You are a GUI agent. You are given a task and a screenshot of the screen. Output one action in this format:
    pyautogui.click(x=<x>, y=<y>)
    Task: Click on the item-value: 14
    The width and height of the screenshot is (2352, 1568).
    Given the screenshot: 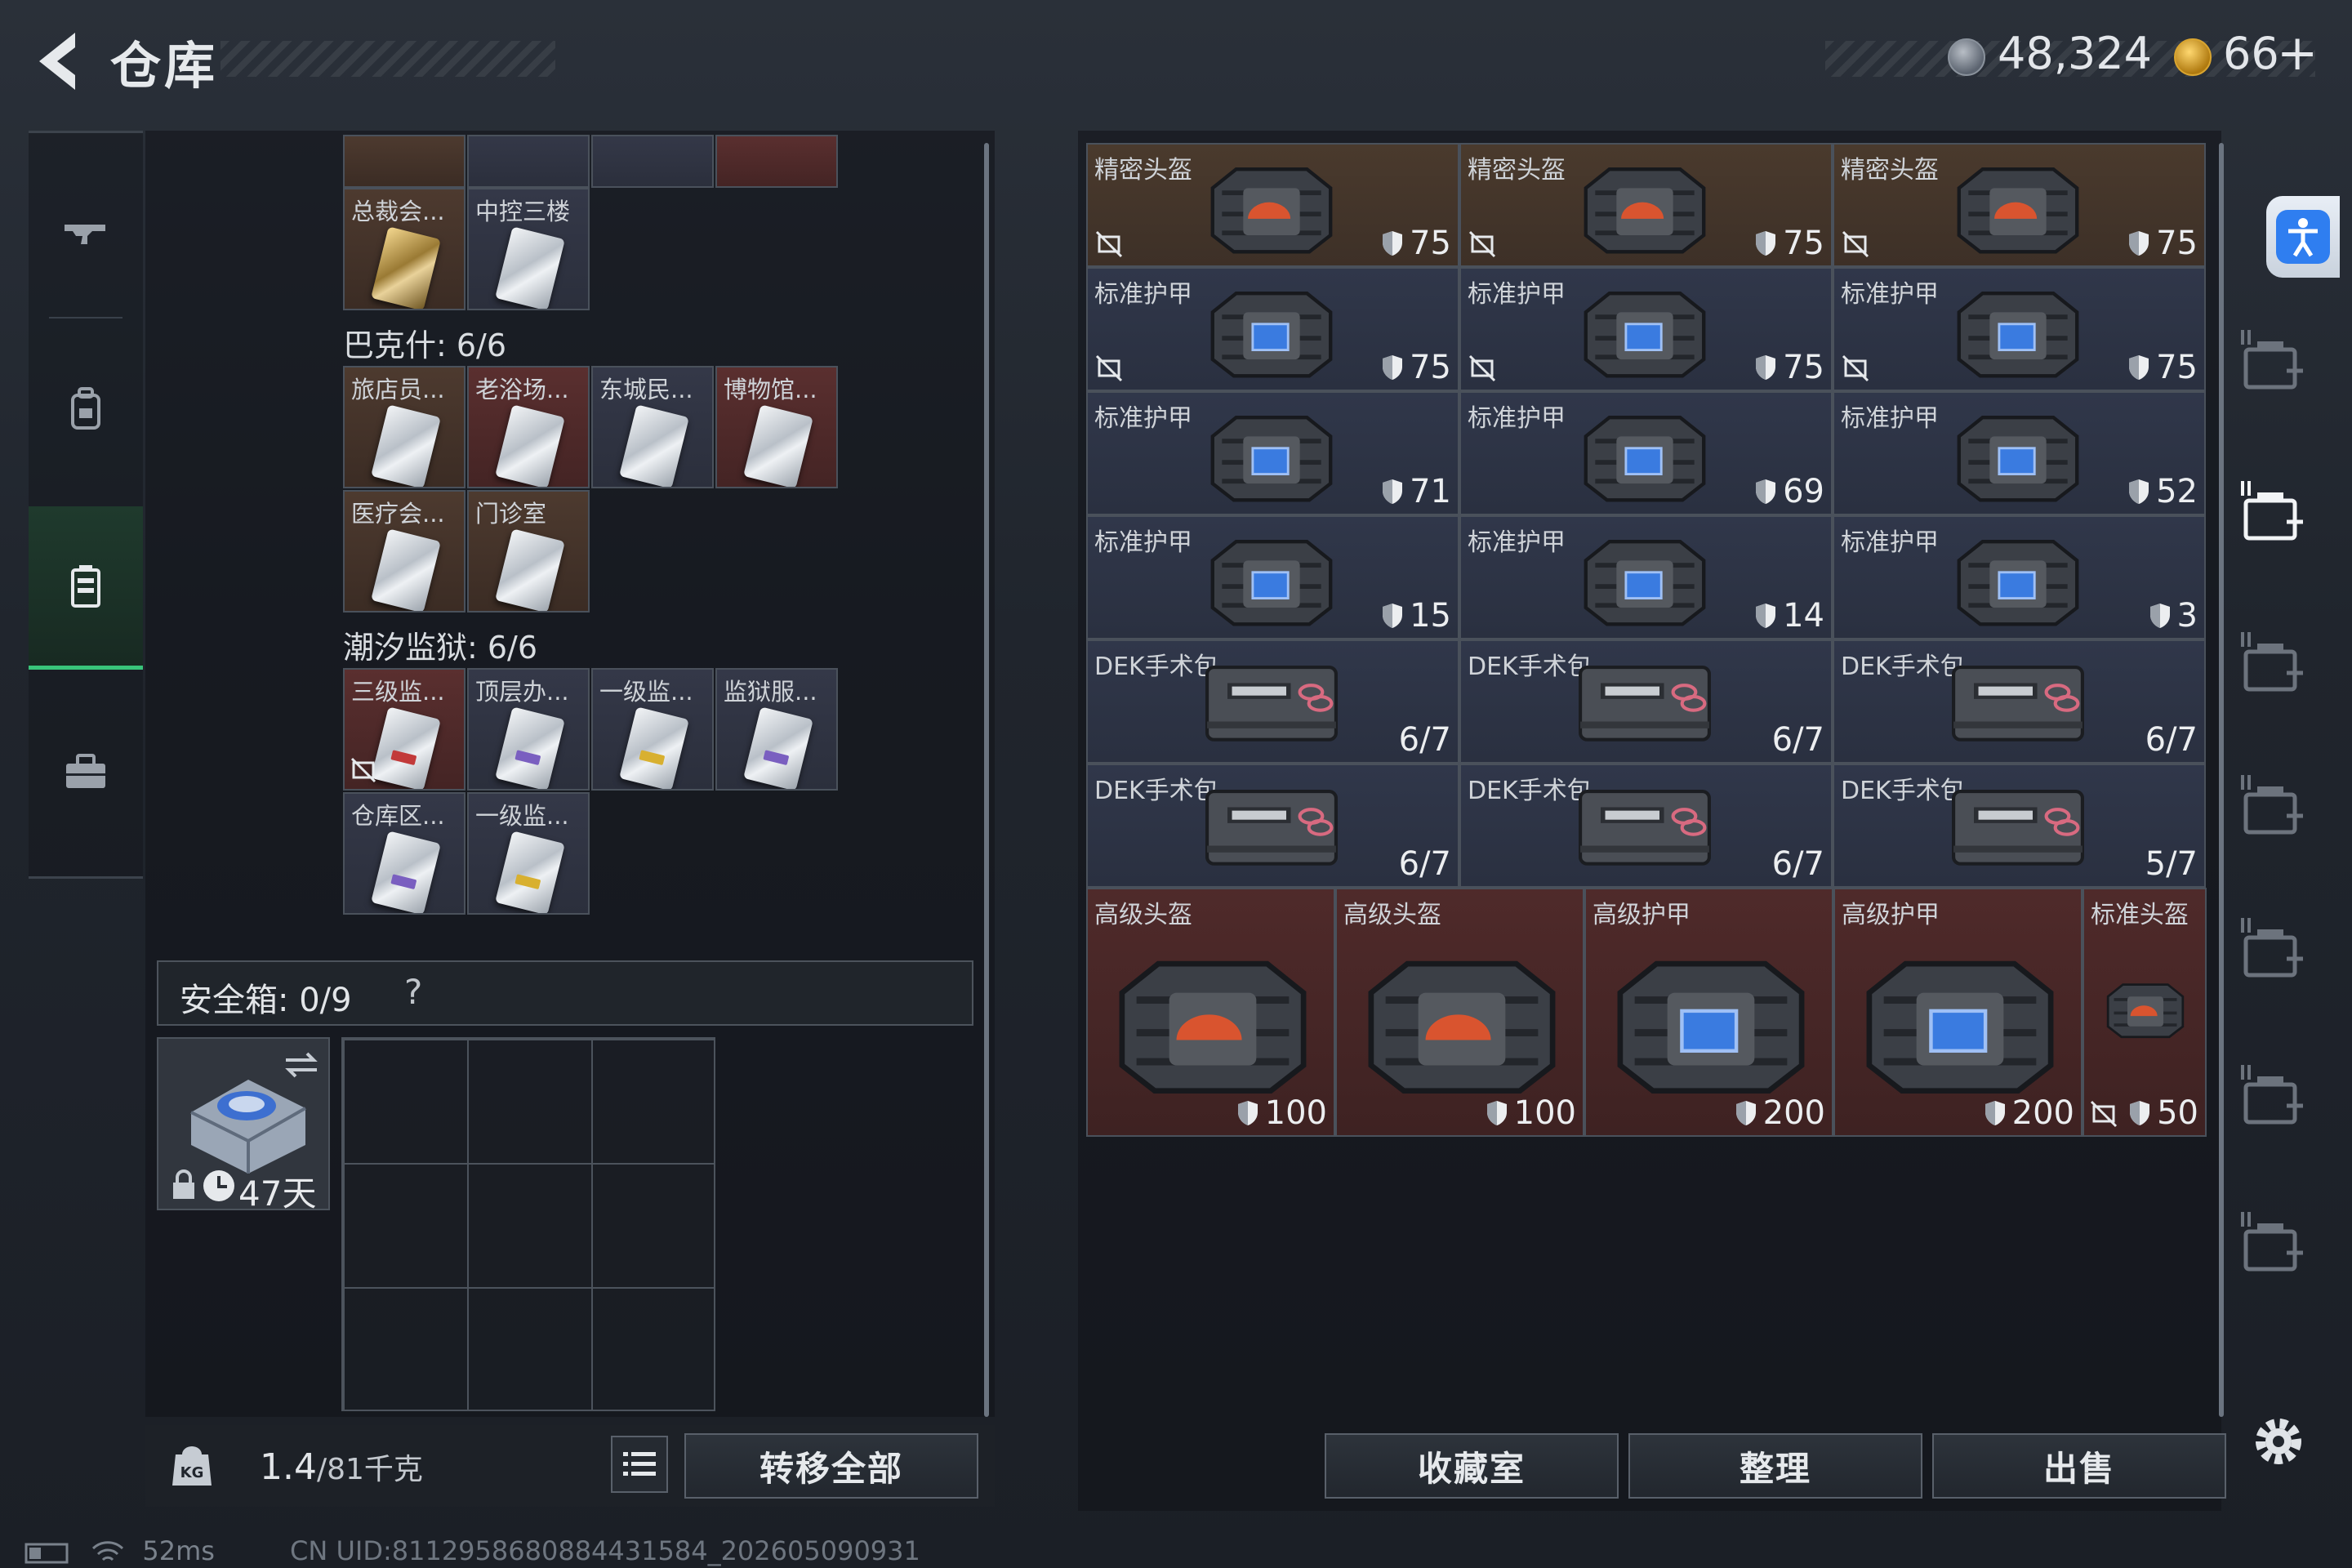 What is the action you would take?
    pyautogui.click(x=1788, y=616)
    